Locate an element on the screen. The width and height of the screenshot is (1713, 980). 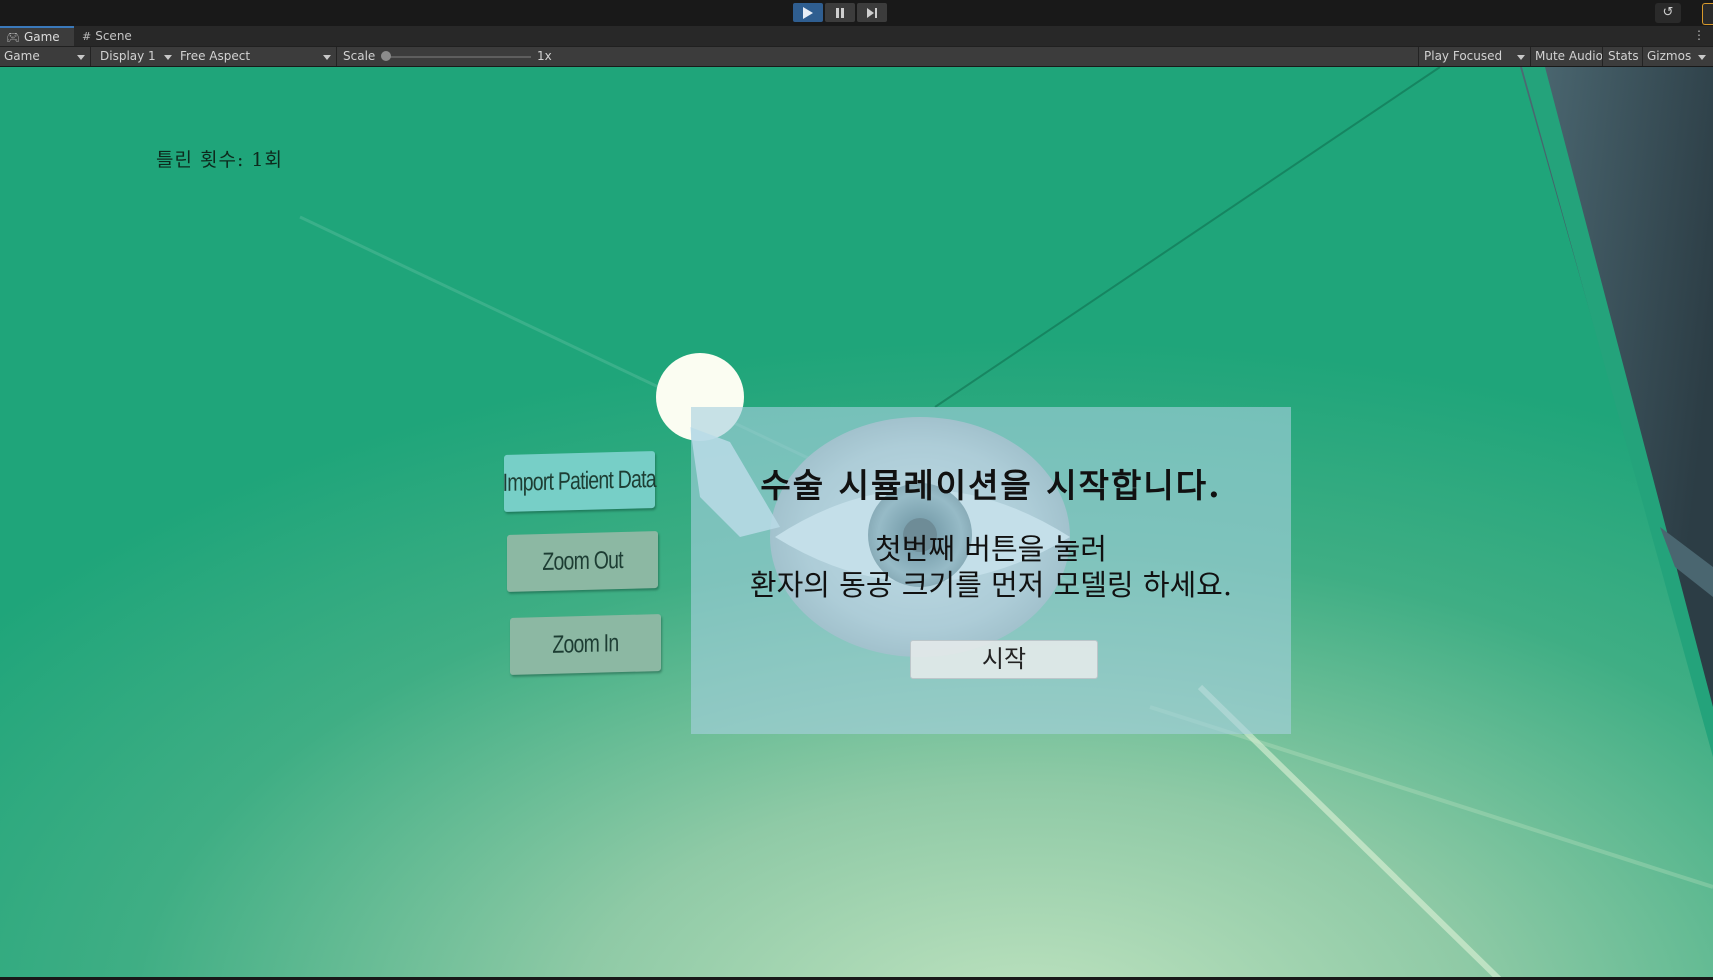
step-icon is located at coordinates (872, 13).